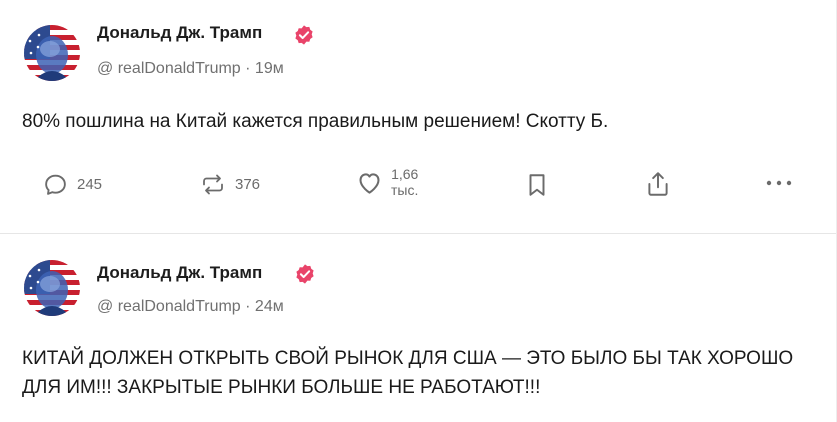 This screenshot has height=422, width=837. I want to click on post-actions: 245 376 1,66 тыс., so click(418, 185).